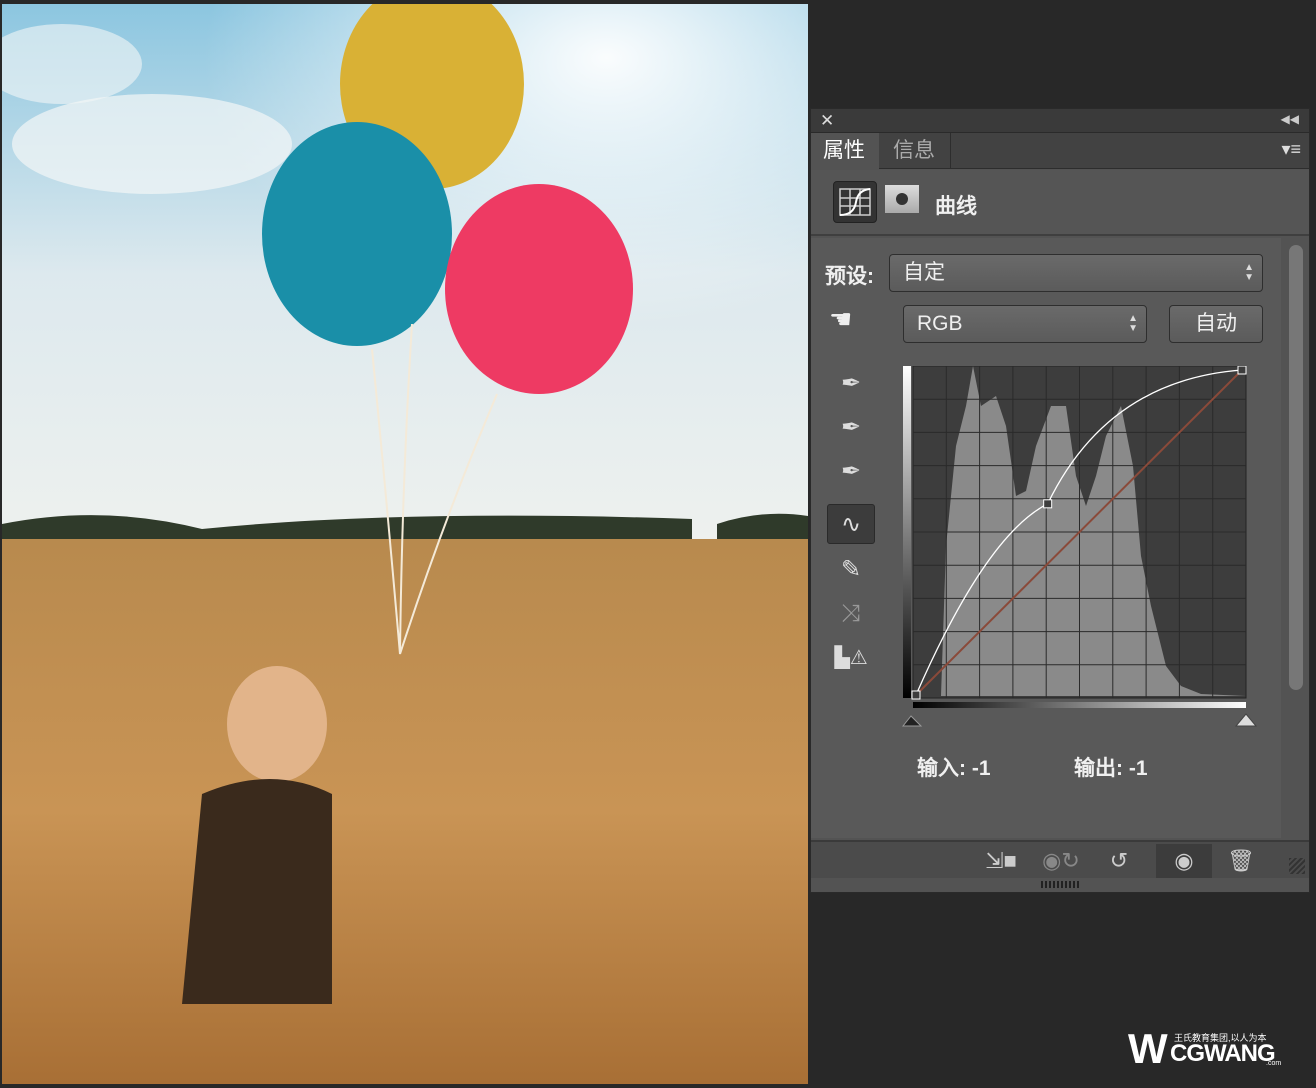 The width and height of the screenshot is (1316, 1088). What do you see at coordinates (1060, 121) in the screenshot?
I see `panel-title-bar: ✕ ◀◀` at bounding box center [1060, 121].